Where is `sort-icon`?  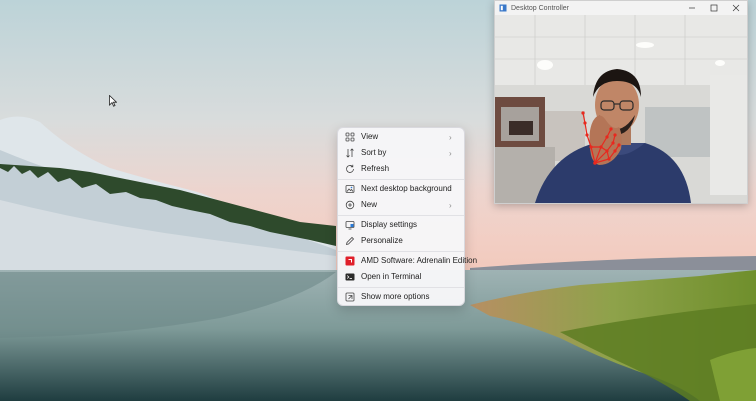 sort-icon is located at coordinates (350, 153).